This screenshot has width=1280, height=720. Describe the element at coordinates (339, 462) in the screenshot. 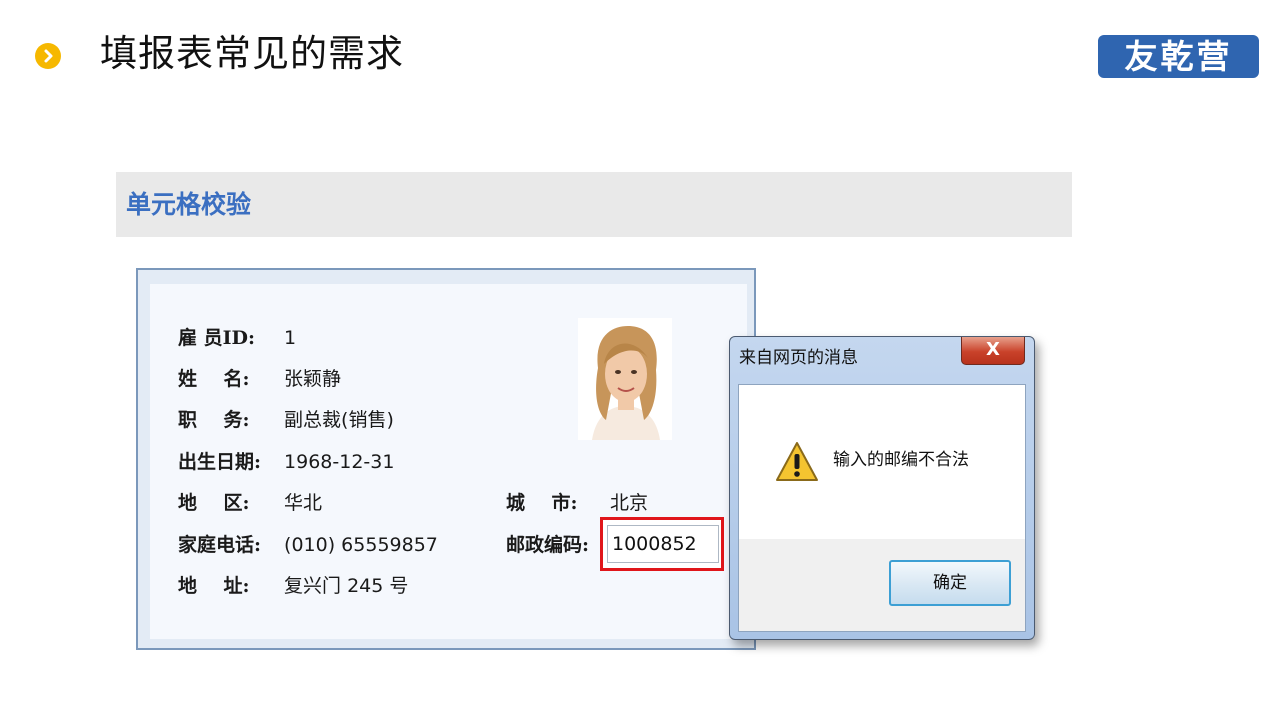

I see `birth-date-value: 1968-12-31` at that location.